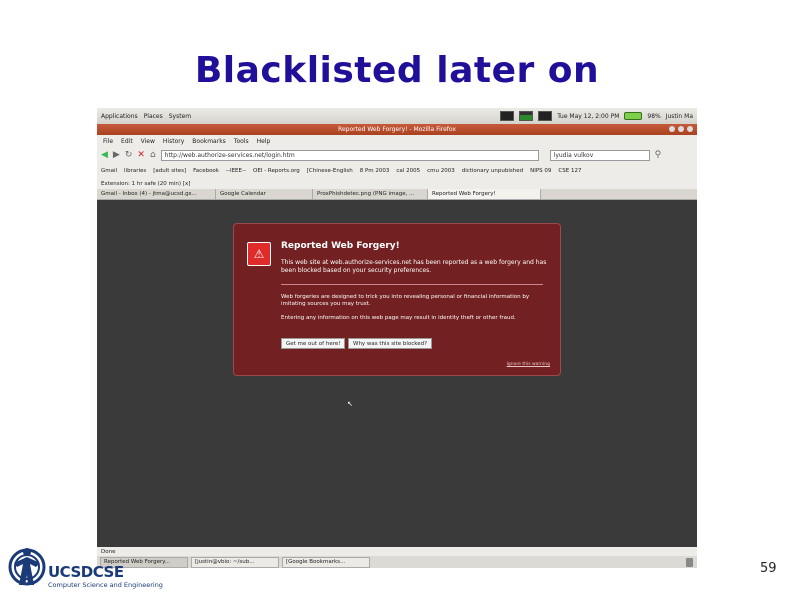 This screenshot has height=595, width=794. Describe the element at coordinates (129, 155) in the screenshot. I see `reload-icon: ↻` at that location.